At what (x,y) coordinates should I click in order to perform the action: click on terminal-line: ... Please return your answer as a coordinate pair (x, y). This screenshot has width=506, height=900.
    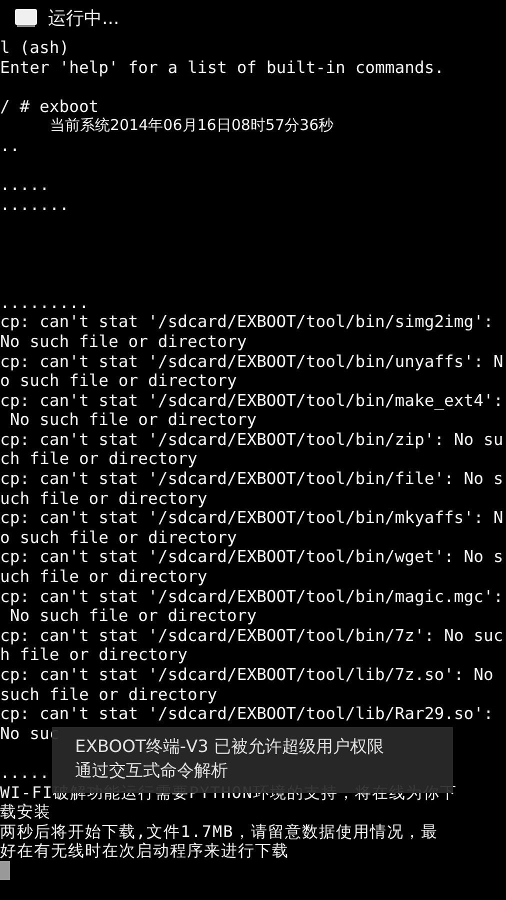
    Looking at the image, I should click on (10, 145).